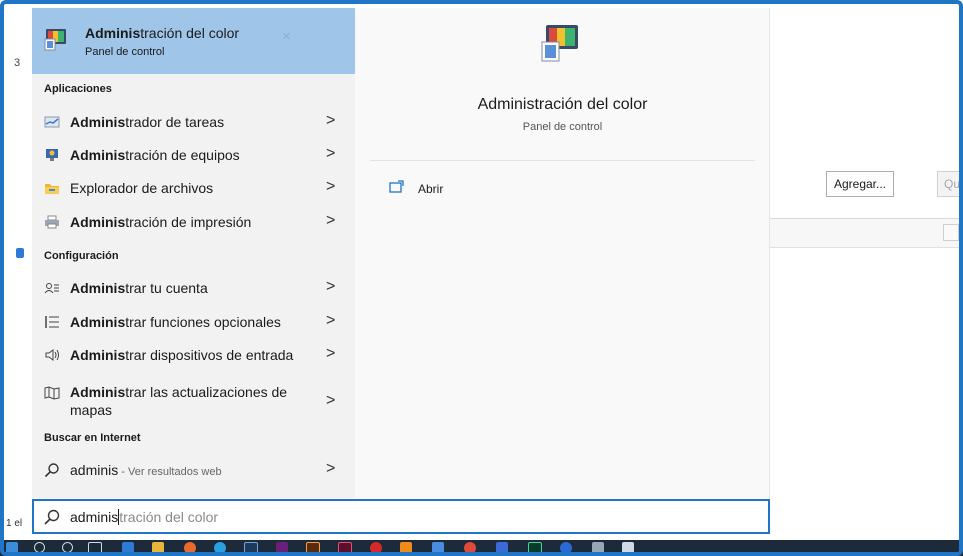 This screenshot has width=963, height=556. What do you see at coordinates (313, 549) in the screenshot?
I see `illustrator-icon` at bounding box center [313, 549].